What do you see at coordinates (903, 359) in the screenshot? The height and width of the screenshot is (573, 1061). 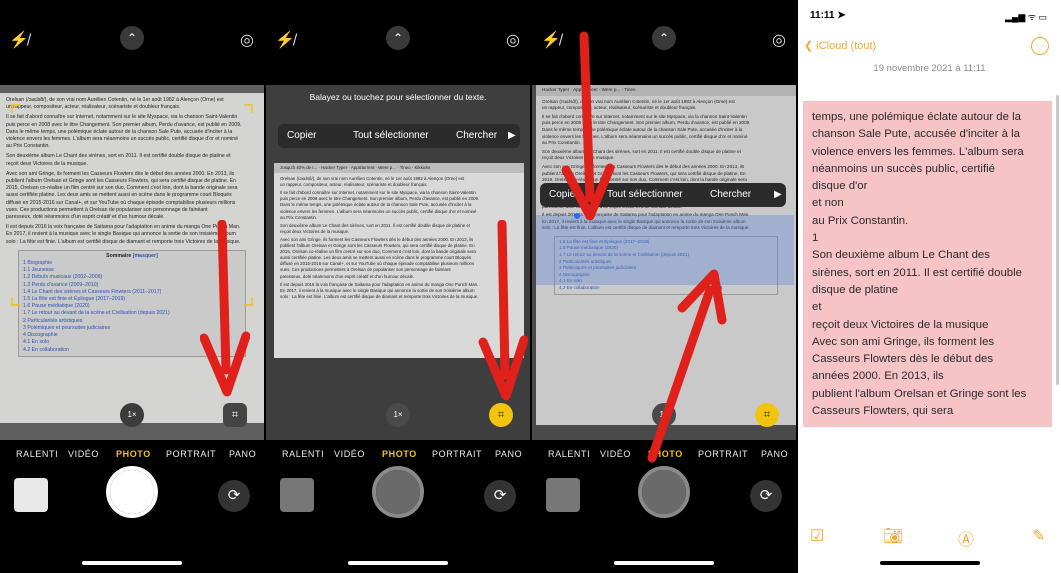 I see `note-line: Casseurs Flowters dès le début des` at bounding box center [903, 359].